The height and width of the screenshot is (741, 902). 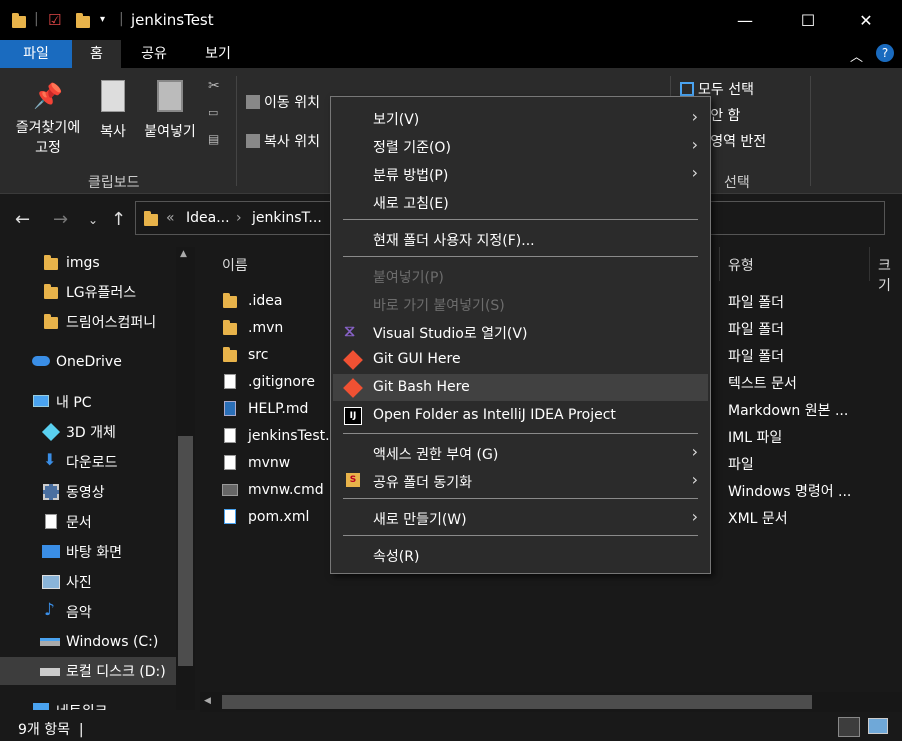 I want to click on recent-locations-icon: ⌄, so click(x=93, y=220).